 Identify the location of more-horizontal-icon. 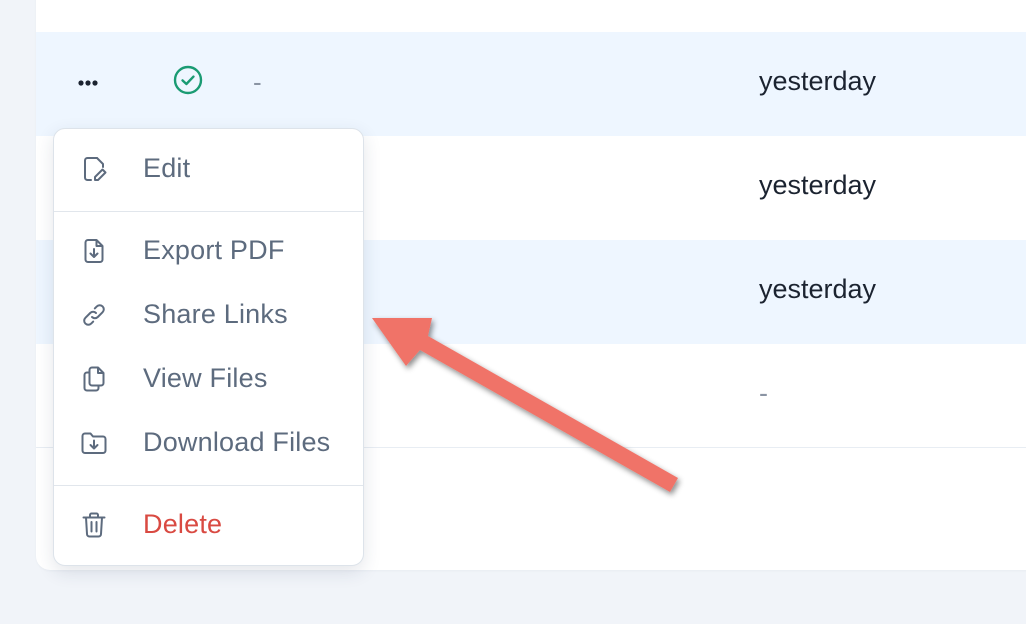
(88, 83).